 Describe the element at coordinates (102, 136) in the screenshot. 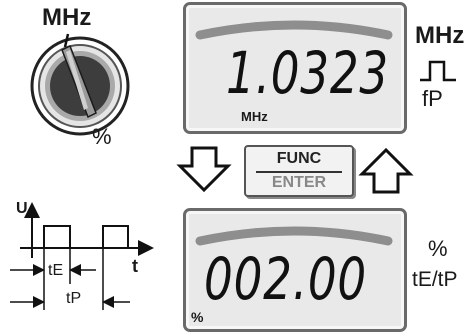

I see `switch-bottom-label: %` at that location.